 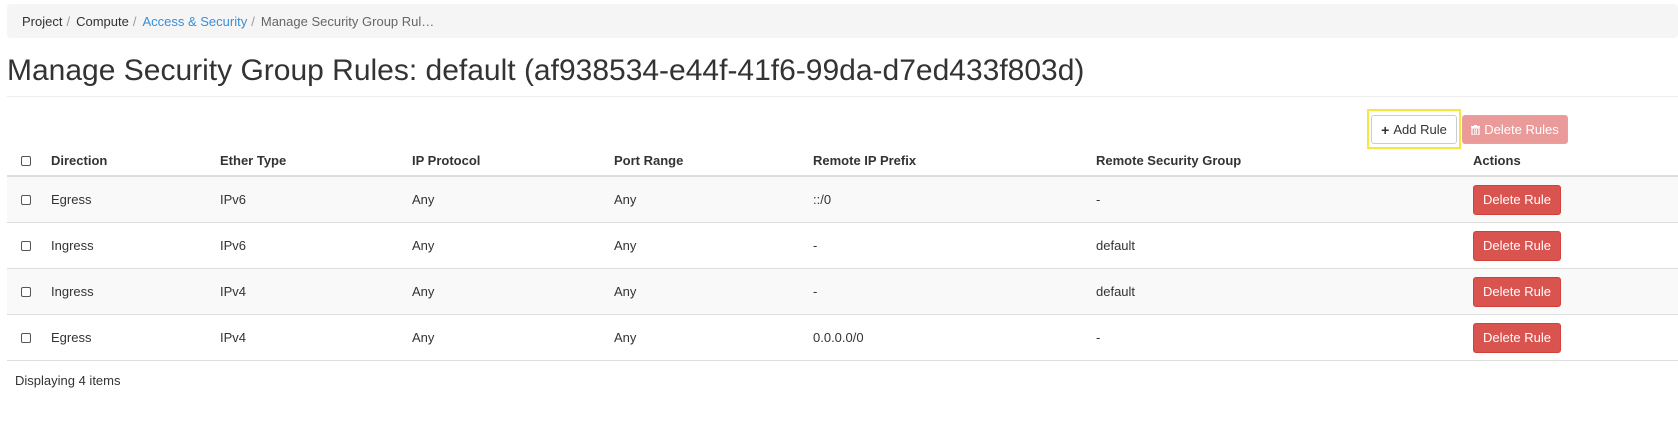 I want to click on select-all-cell, so click(x=26, y=160).